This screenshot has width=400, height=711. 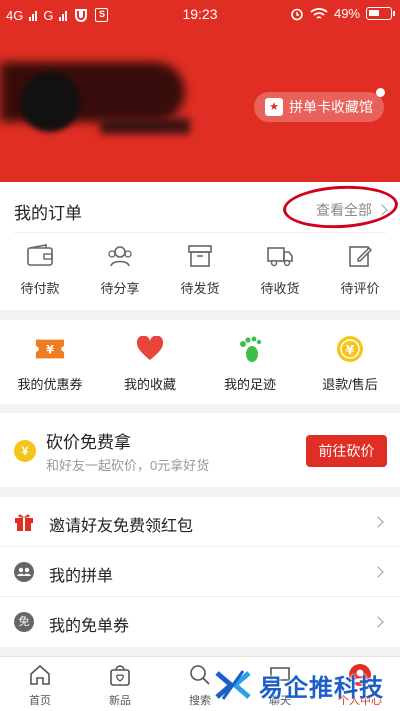 What do you see at coordinates (128, 465) in the screenshot?
I see `bargain-subtitle: 和好友一起砍价，0元拿好货` at bounding box center [128, 465].